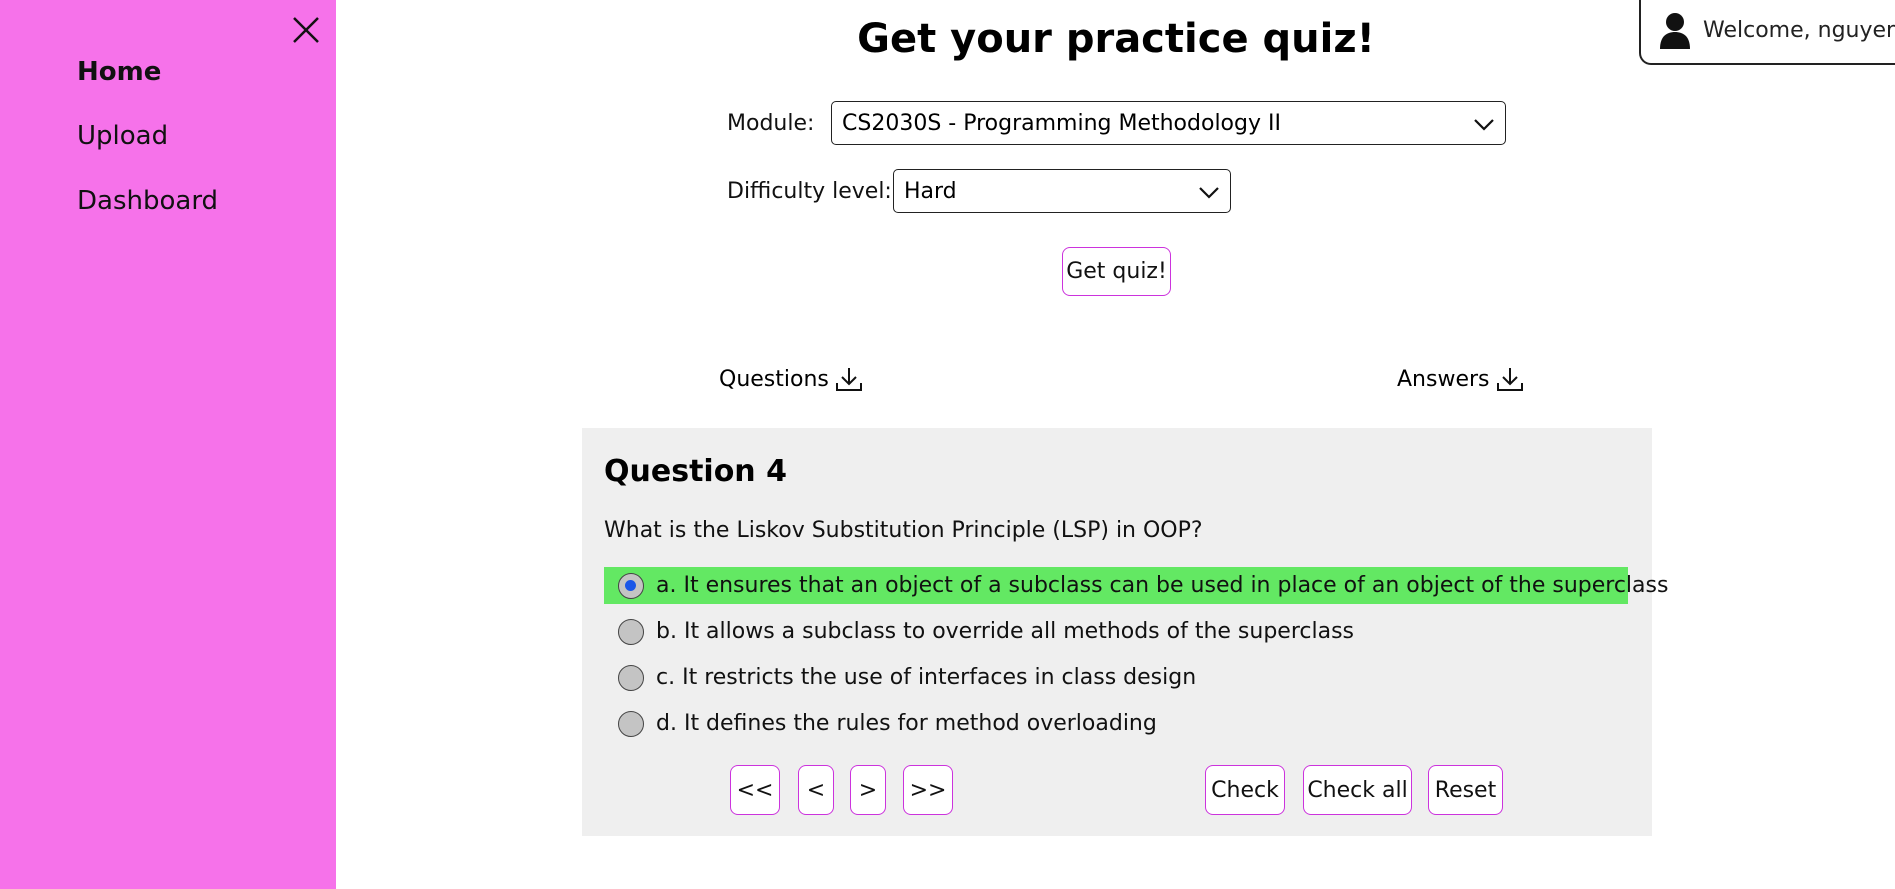  Describe the element at coordinates (1443, 379) in the screenshot. I see `answers-label: Answers` at that location.